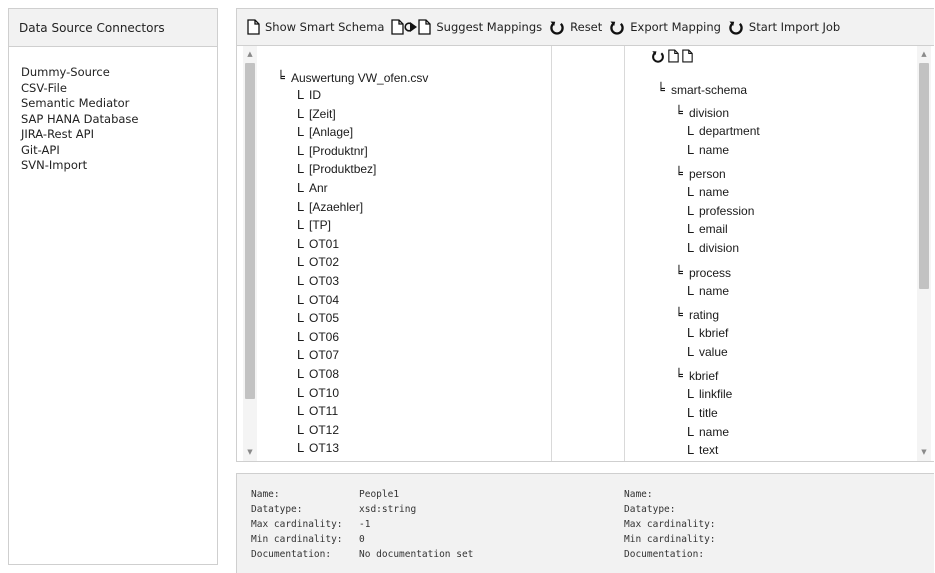  What do you see at coordinates (119, 151) in the screenshot?
I see `connector-item-git-api: Git-API` at bounding box center [119, 151].